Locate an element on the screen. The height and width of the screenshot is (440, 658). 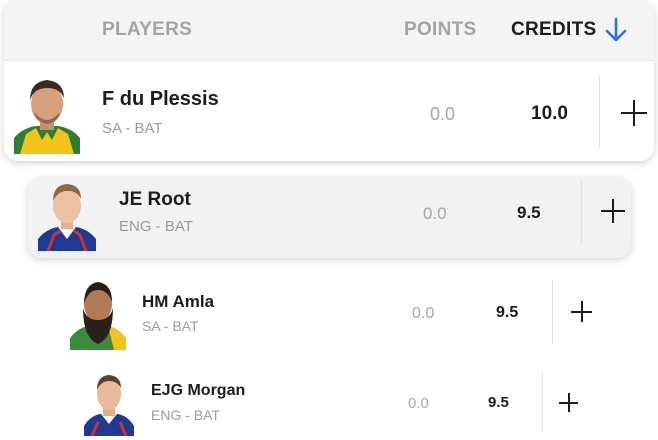
player-name: HM Amla is located at coordinates (178, 301).